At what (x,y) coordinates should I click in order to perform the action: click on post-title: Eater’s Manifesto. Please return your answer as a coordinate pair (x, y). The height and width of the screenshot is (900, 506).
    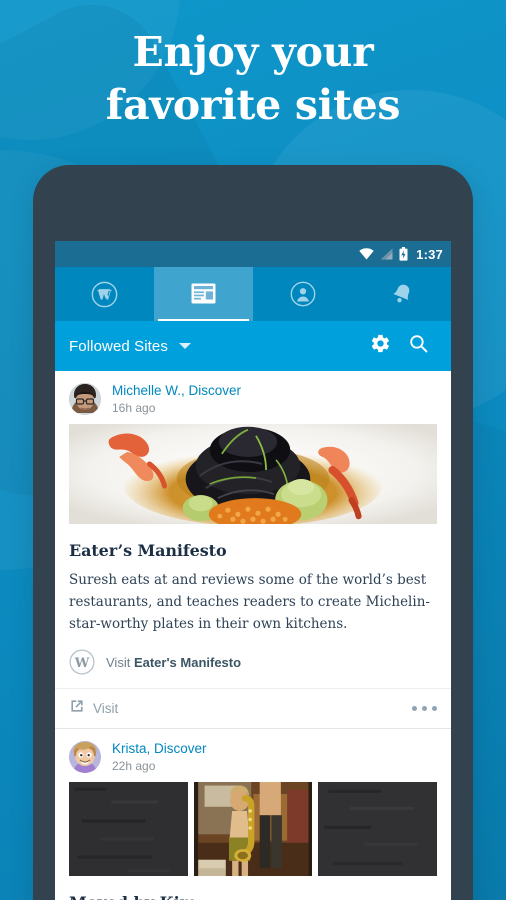
    Looking at the image, I should click on (253, 542).